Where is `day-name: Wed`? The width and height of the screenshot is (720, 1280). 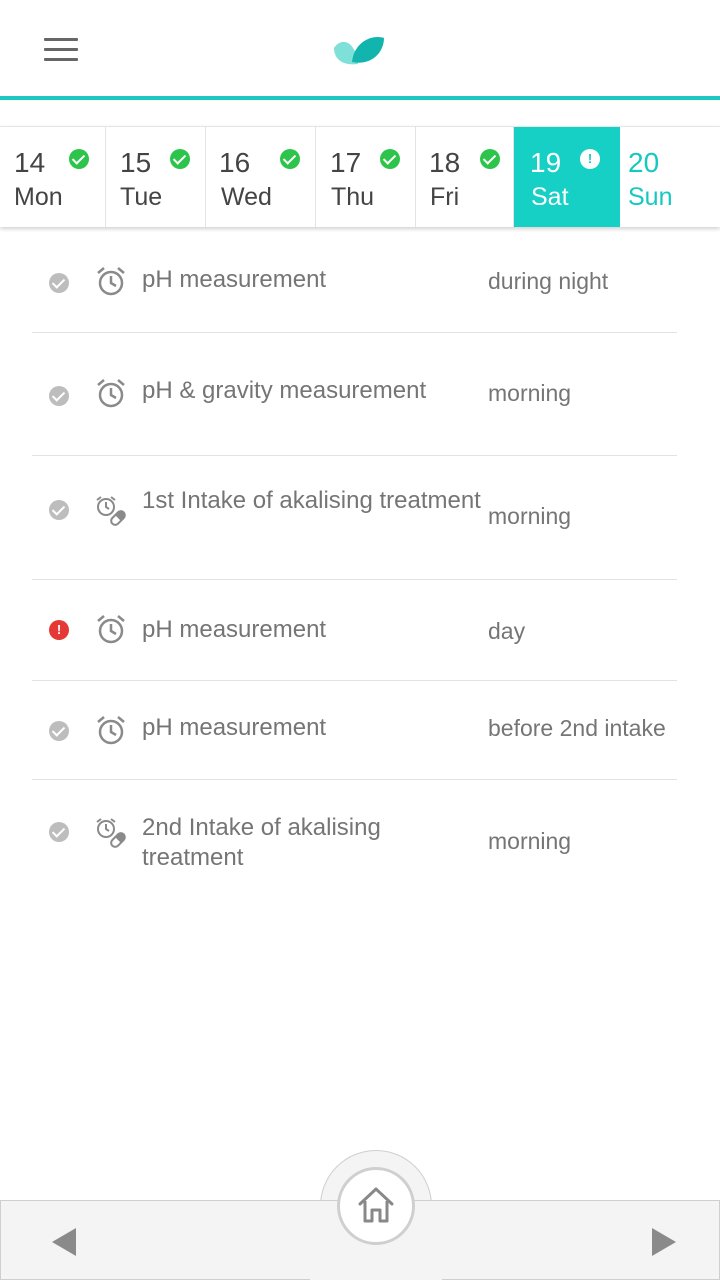 day-name: Wed is located at coordinates (246, 197).